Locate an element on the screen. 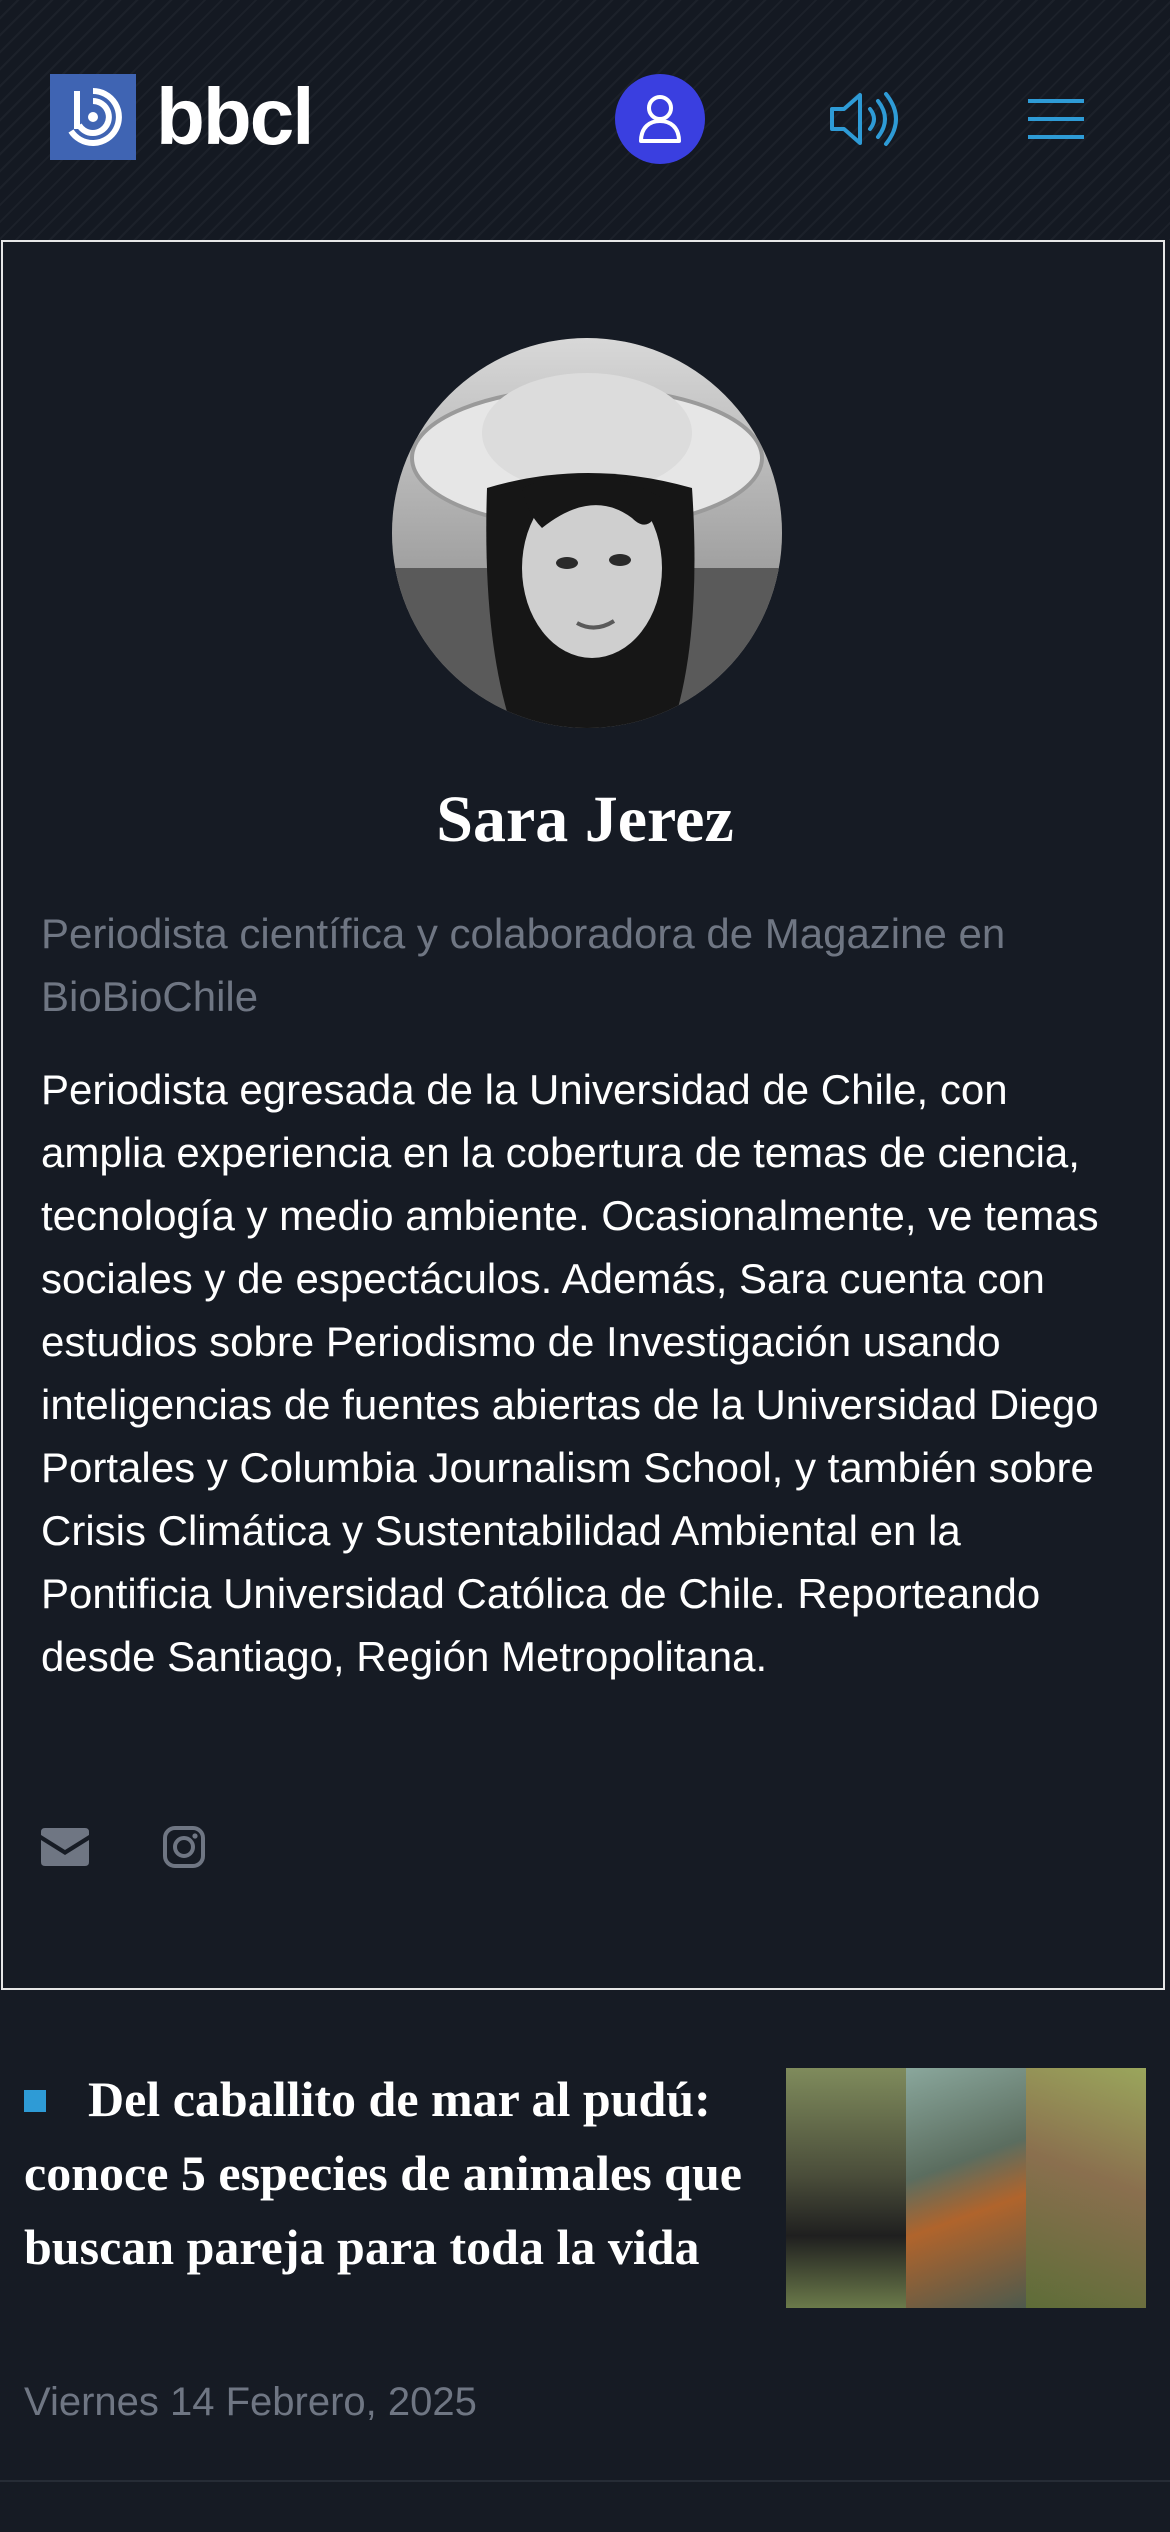  menu-button is located at coordinates (1056, 119).